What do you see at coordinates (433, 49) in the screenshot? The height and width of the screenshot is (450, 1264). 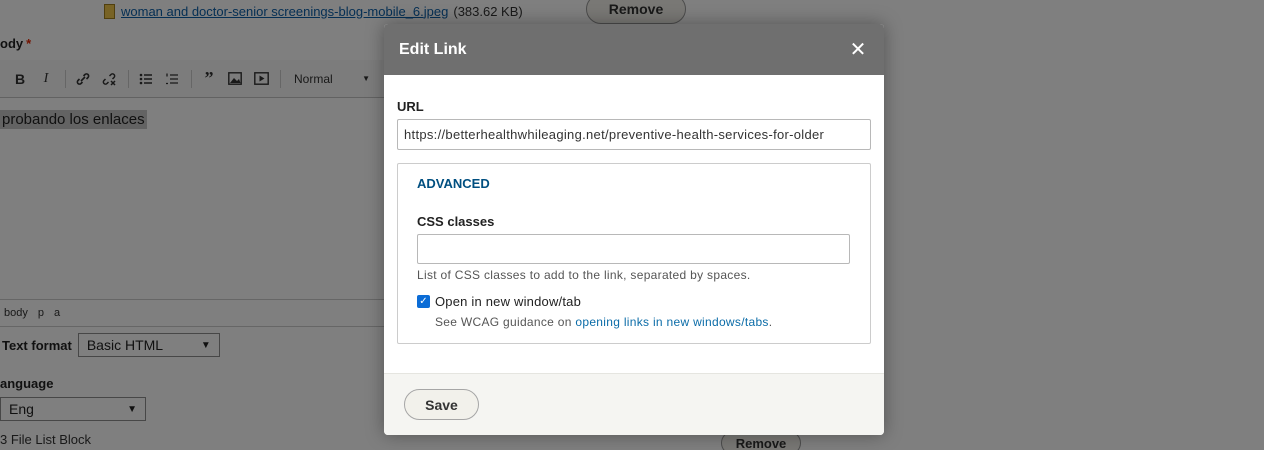 I see `dialog-title: Edit Link` at bounding box center [433, 49].